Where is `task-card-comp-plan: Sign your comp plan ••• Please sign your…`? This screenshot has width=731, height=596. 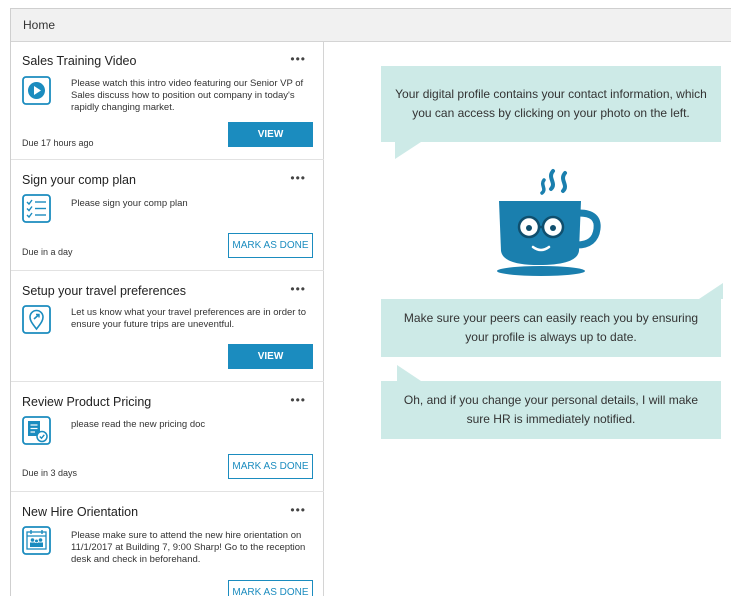 task-card-comp-plan: Sign your comp plan ••• Please sign your… is located at coordinates (167, 215).